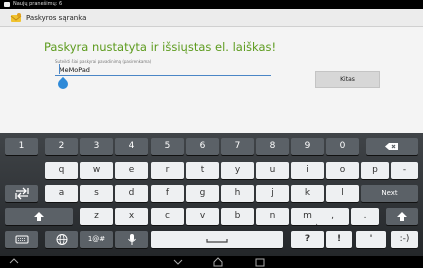 This screenshot has width=423, height=268. What do you see at coordinates (307, 239) in the screenshot?
I see `key-question: ?` at bounding box center [307, 239].